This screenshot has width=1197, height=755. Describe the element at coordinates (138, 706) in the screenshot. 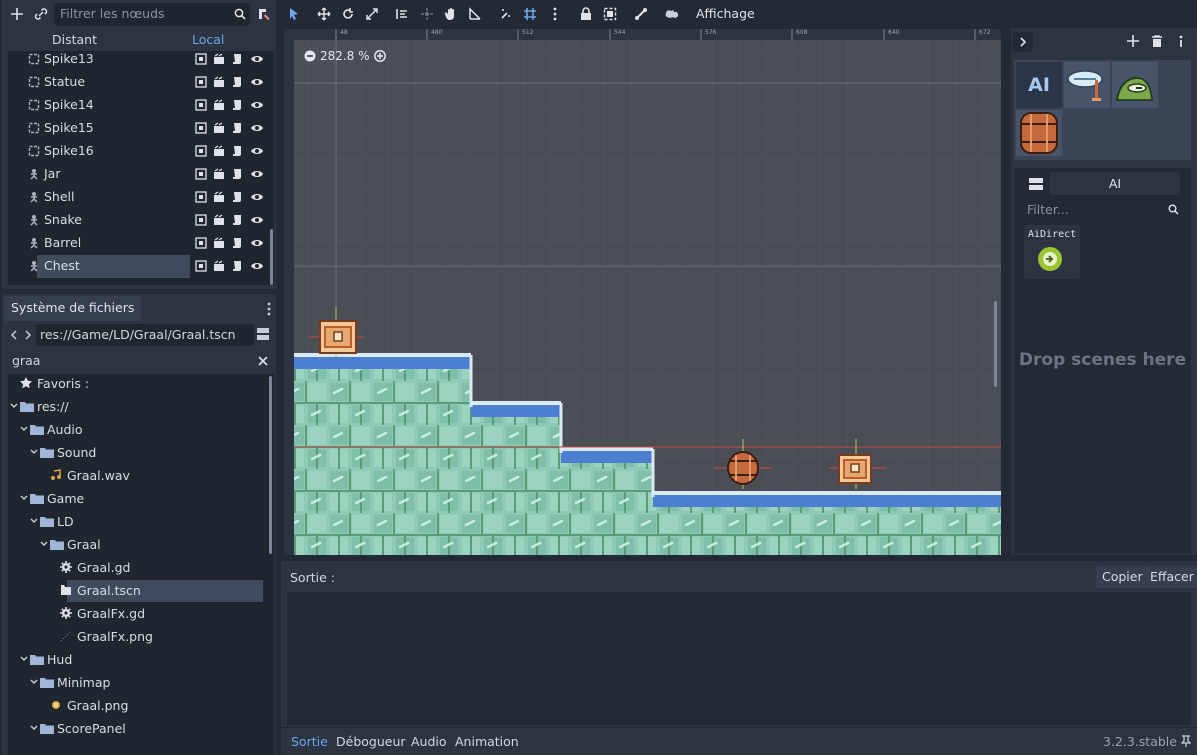

I see `fs-file-row: Graal.png` at that location.